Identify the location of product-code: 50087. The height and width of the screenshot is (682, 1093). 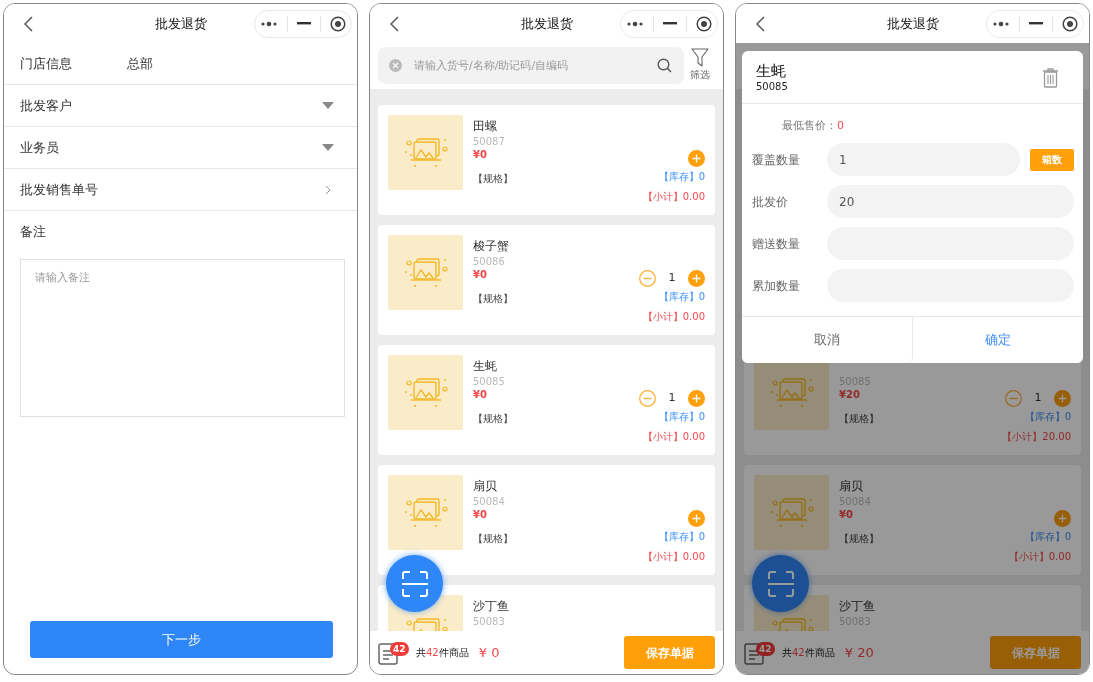
(489, 141).